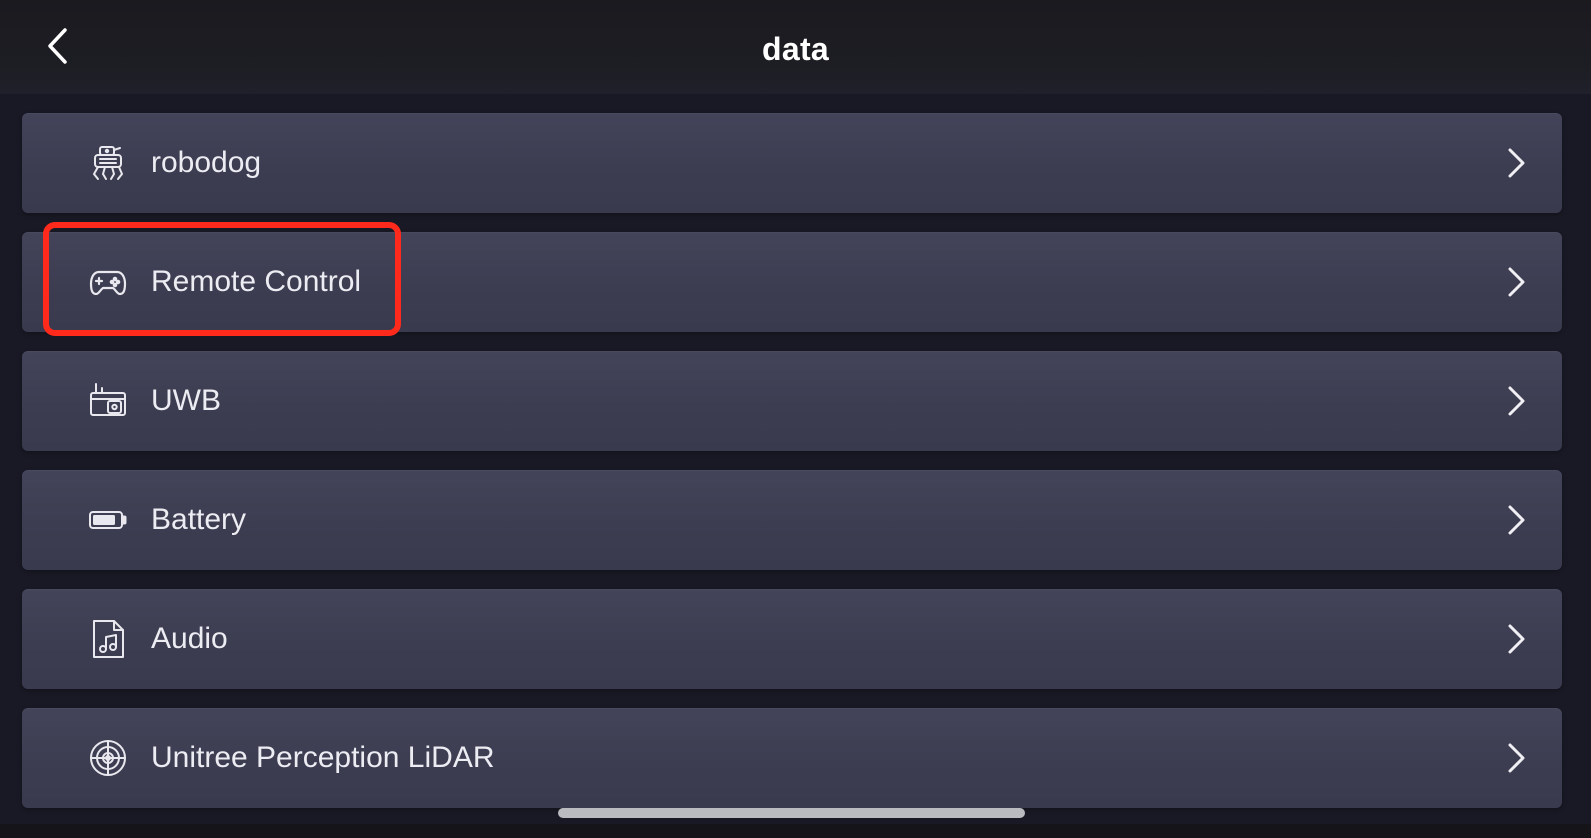 The image size is (1591, 838). Describe the element at coordinates (108, 401) in the screenshot. I see `uwb-module-icon` at that location.